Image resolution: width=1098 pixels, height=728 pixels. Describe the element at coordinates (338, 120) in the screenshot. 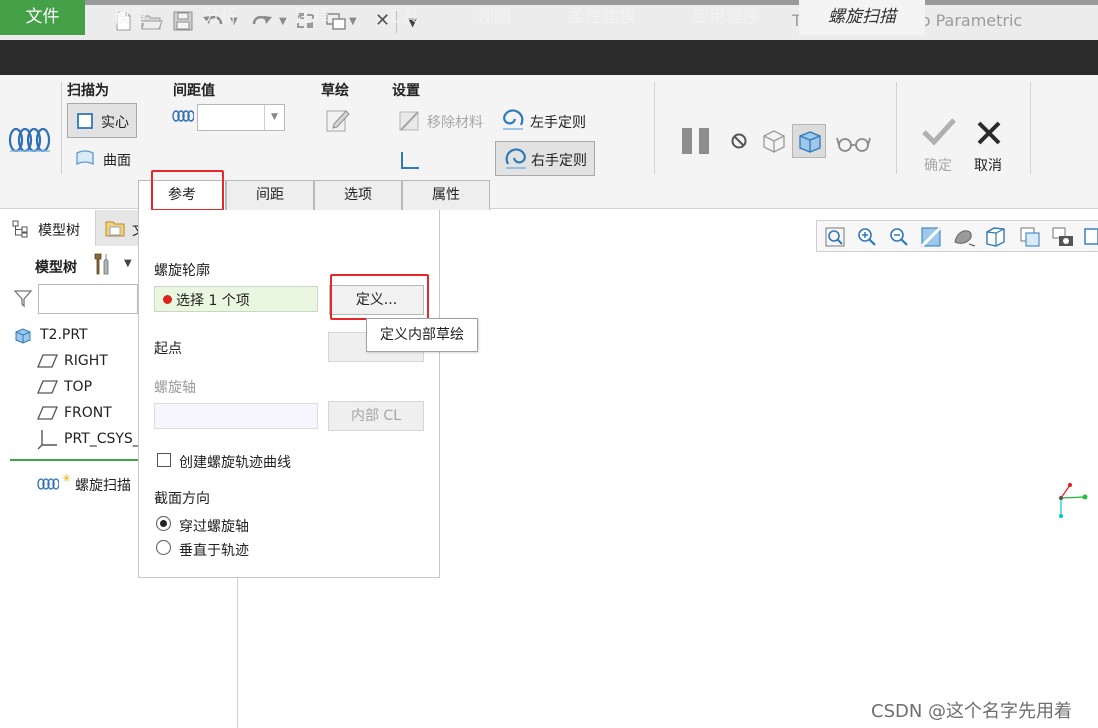

I see `sketch-icon` at that location.